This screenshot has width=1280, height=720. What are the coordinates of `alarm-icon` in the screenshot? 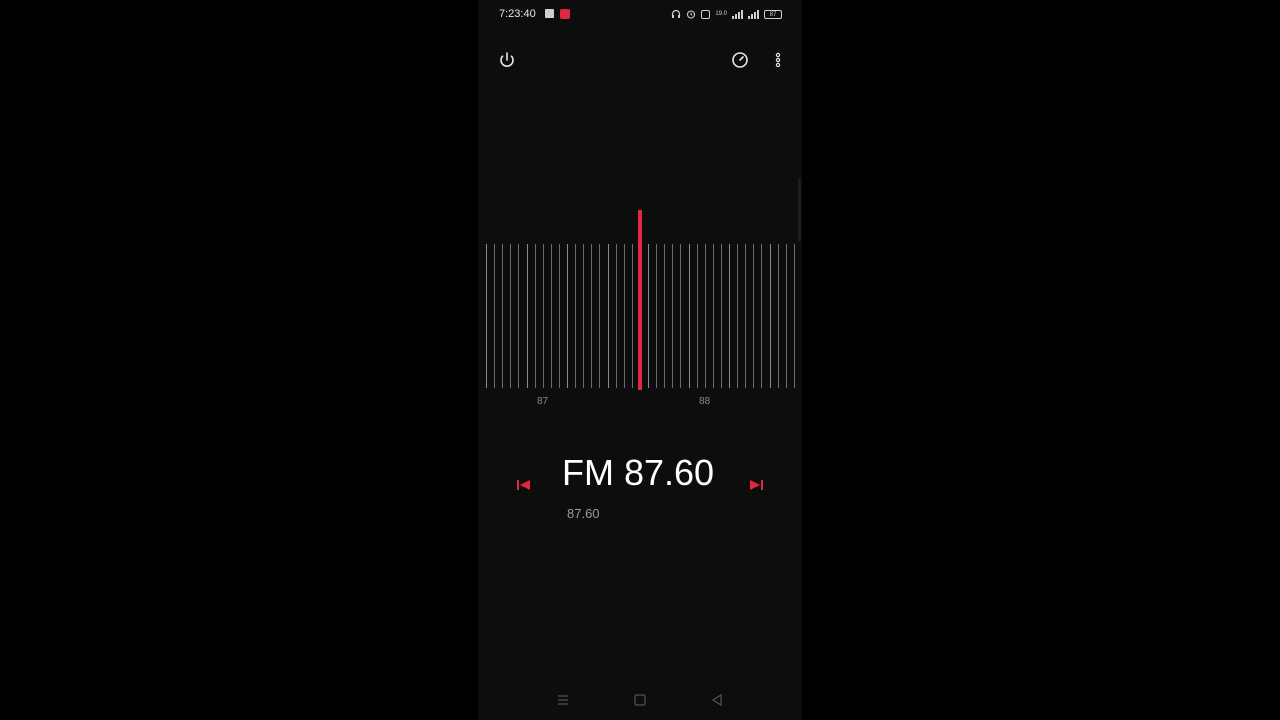 It's located at (691, 14).